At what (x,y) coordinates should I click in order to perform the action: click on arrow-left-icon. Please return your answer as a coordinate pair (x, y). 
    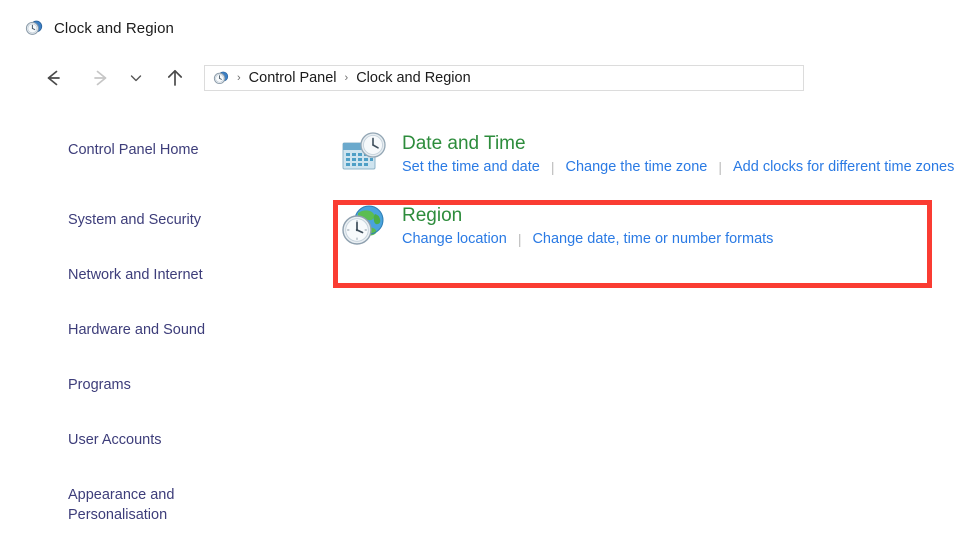
    Looking at the image, I should click on (53, 78).